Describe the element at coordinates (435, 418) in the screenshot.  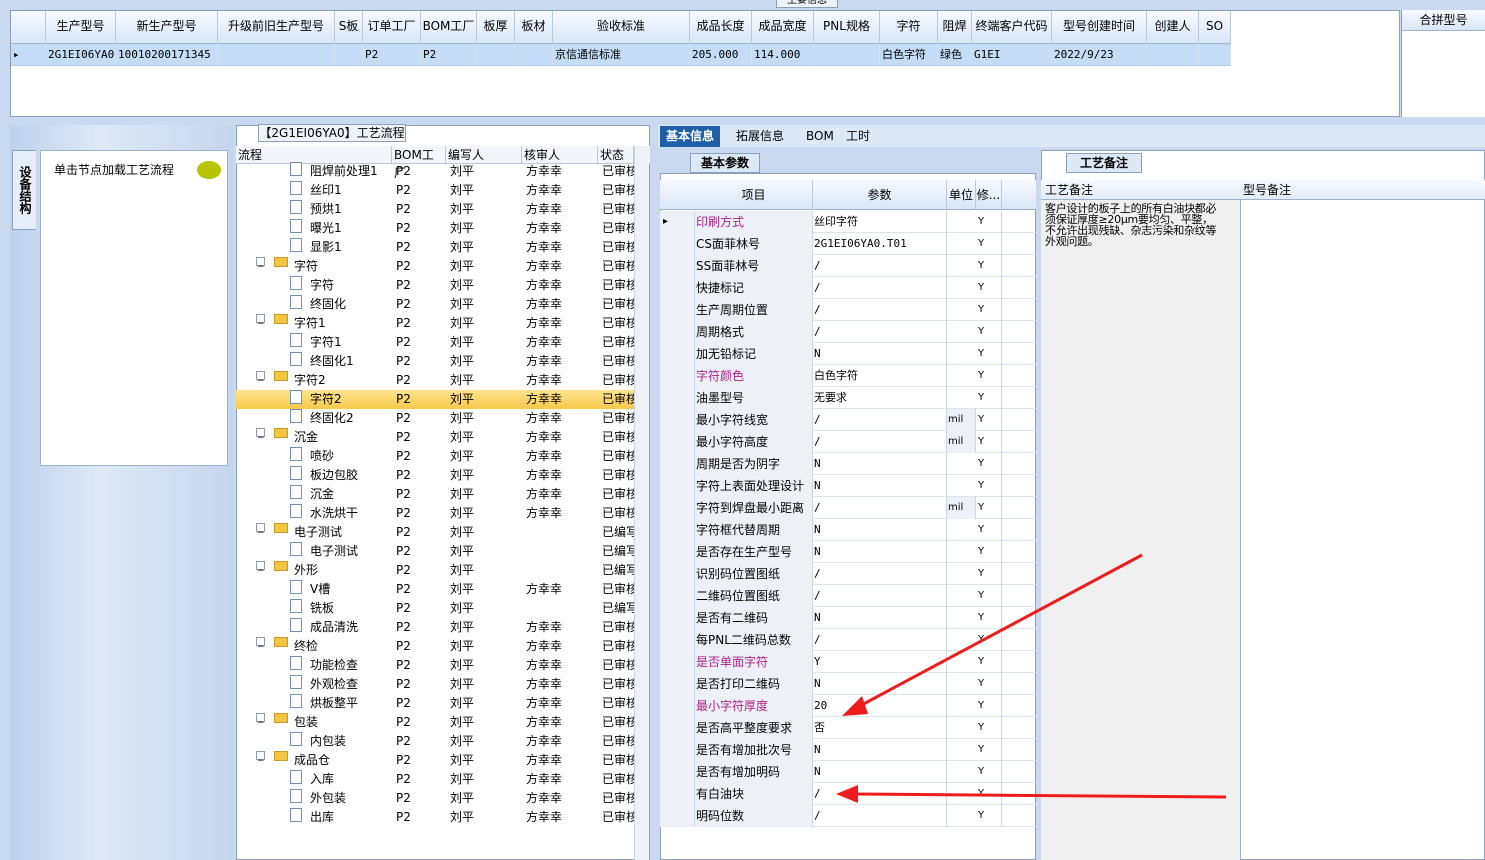
I see `tree-row: 终固化2 P2 刘平 方幸幸 已审核` at that location.